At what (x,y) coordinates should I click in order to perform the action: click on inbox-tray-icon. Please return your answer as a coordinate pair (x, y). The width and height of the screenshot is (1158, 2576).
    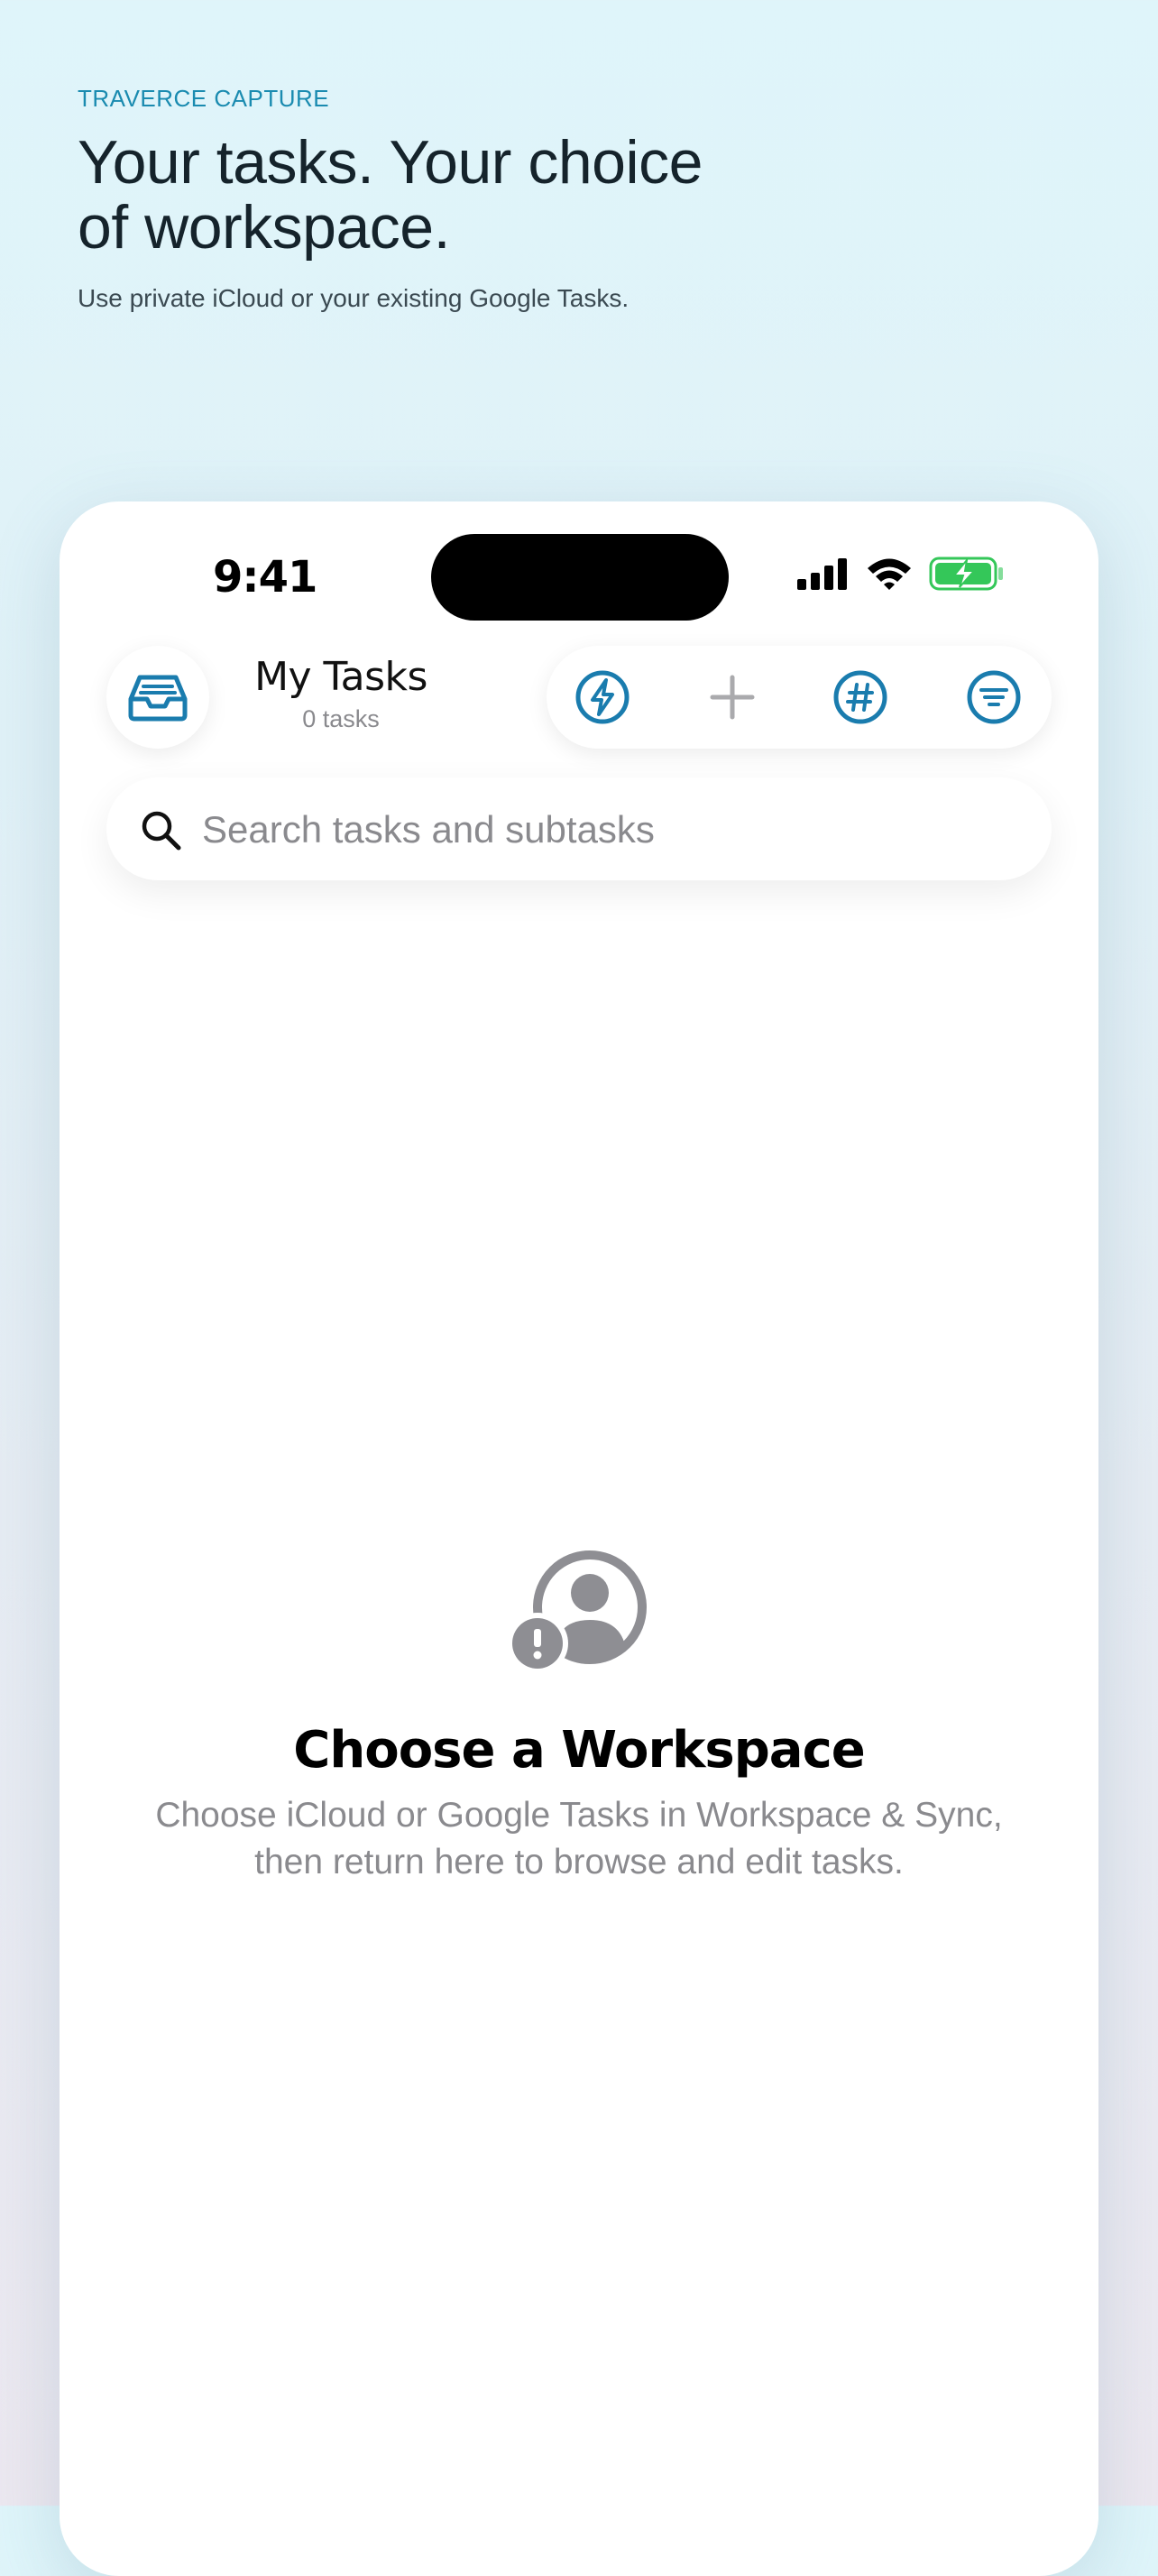
    Looking at the image, I should click on (158, 698).